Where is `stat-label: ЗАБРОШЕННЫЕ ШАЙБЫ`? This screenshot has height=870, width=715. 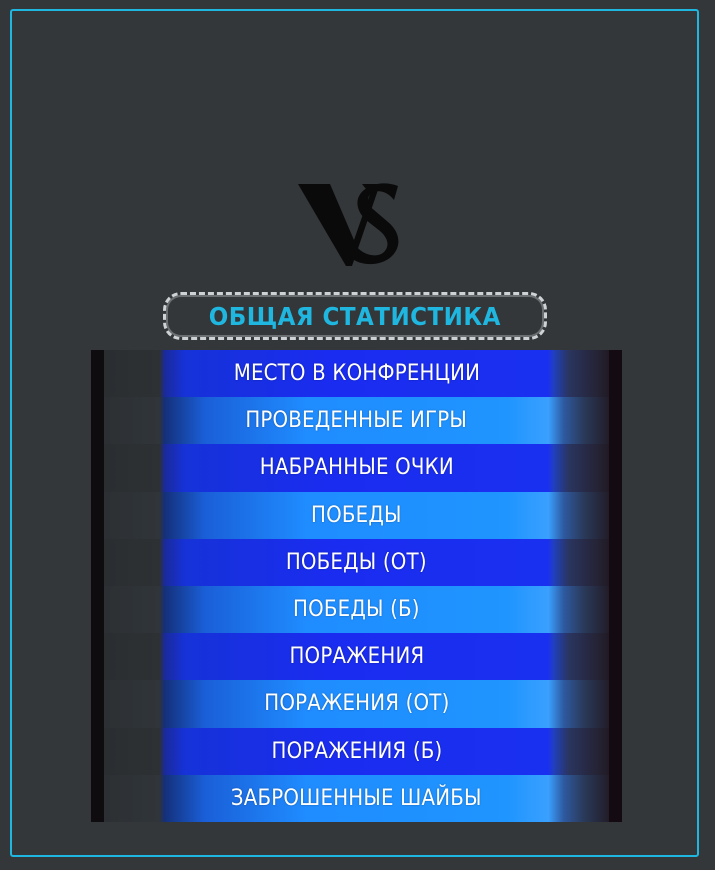
stat-label: ЗАБРОШЕННЫЕ ШАЙБЫ is located at coordinates (356, 798).